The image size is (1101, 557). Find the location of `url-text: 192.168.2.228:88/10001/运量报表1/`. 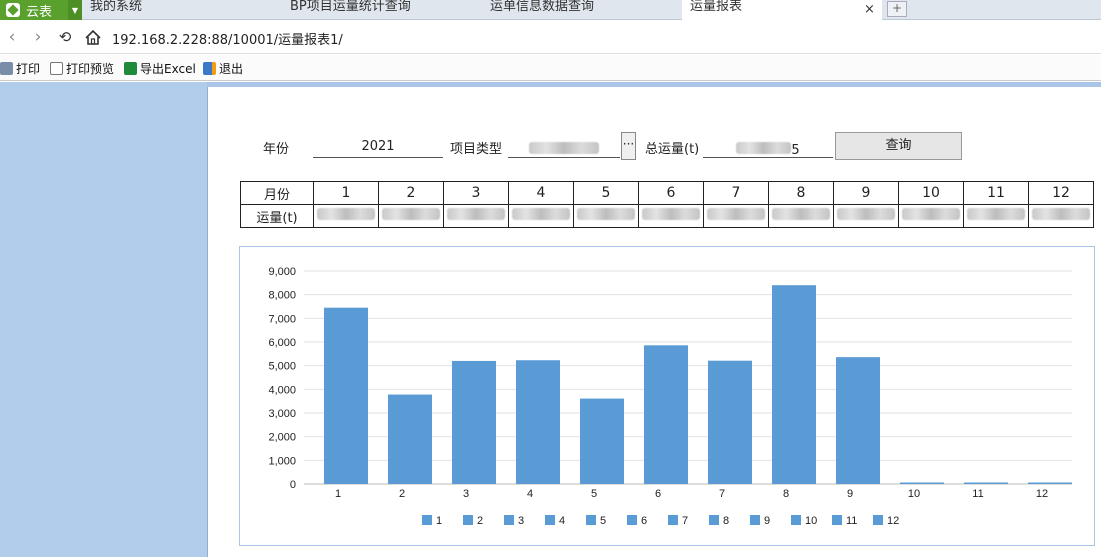

url-text: 192.168.2.228:88/10001/运量报表1/ is located at coordinates (227, 38).